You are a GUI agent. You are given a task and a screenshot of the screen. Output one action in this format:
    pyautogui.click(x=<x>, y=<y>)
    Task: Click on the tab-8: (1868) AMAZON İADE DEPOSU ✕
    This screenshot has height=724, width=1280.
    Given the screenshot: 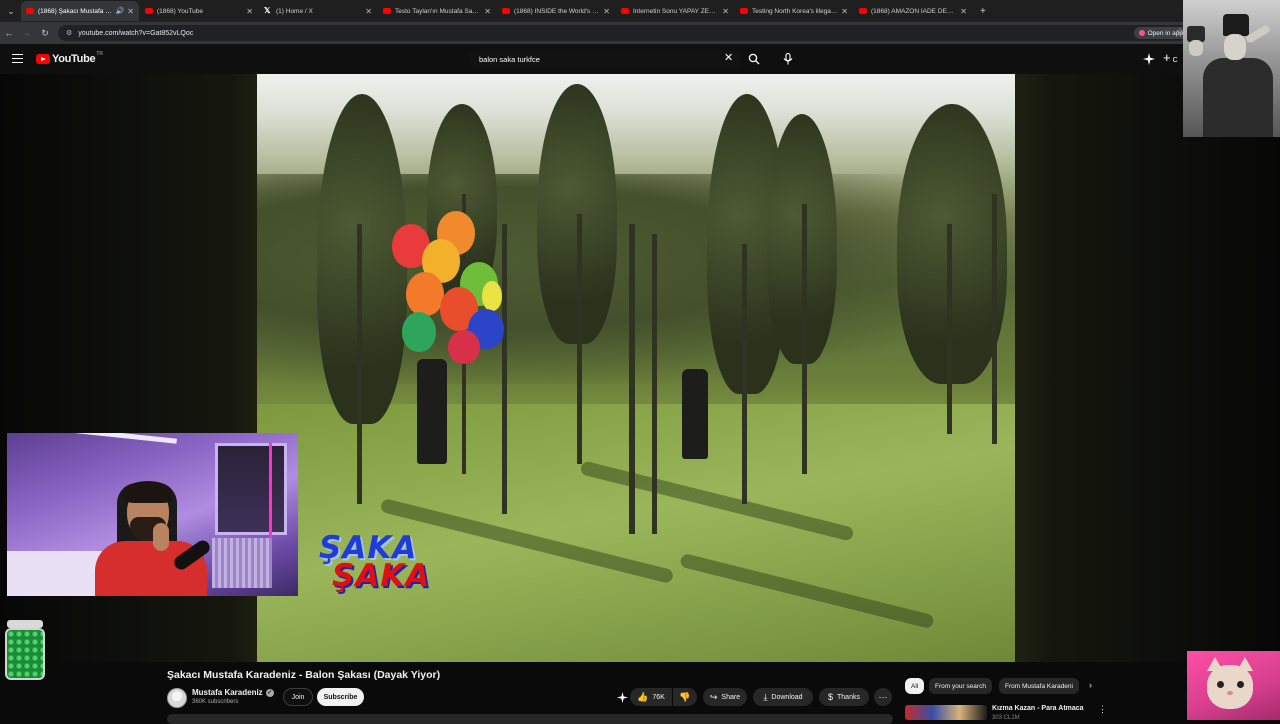 What is the action you would take?
    pyautogui.click(x=913, y=11)
    